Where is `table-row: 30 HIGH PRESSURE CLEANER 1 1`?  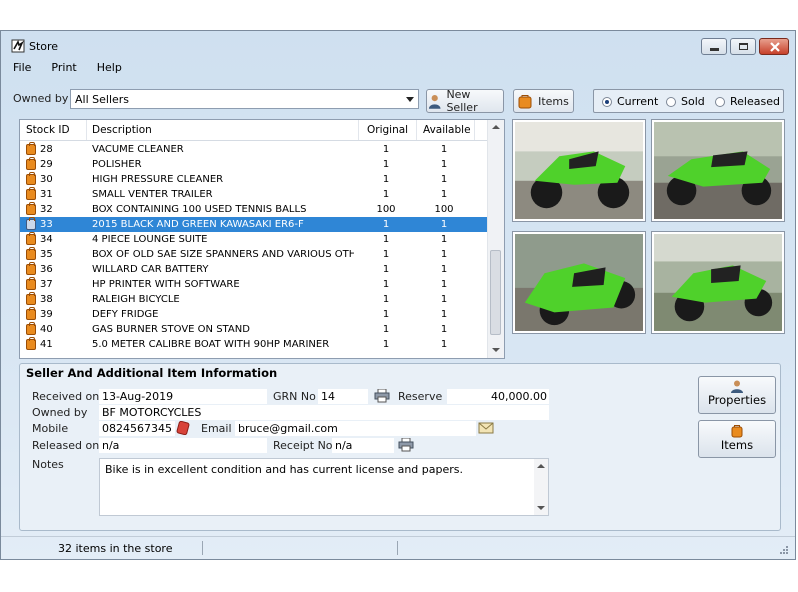 table-row: 30 HIGH PRESSURE CLEANER 1 1 is located at coordinates (255, 179).